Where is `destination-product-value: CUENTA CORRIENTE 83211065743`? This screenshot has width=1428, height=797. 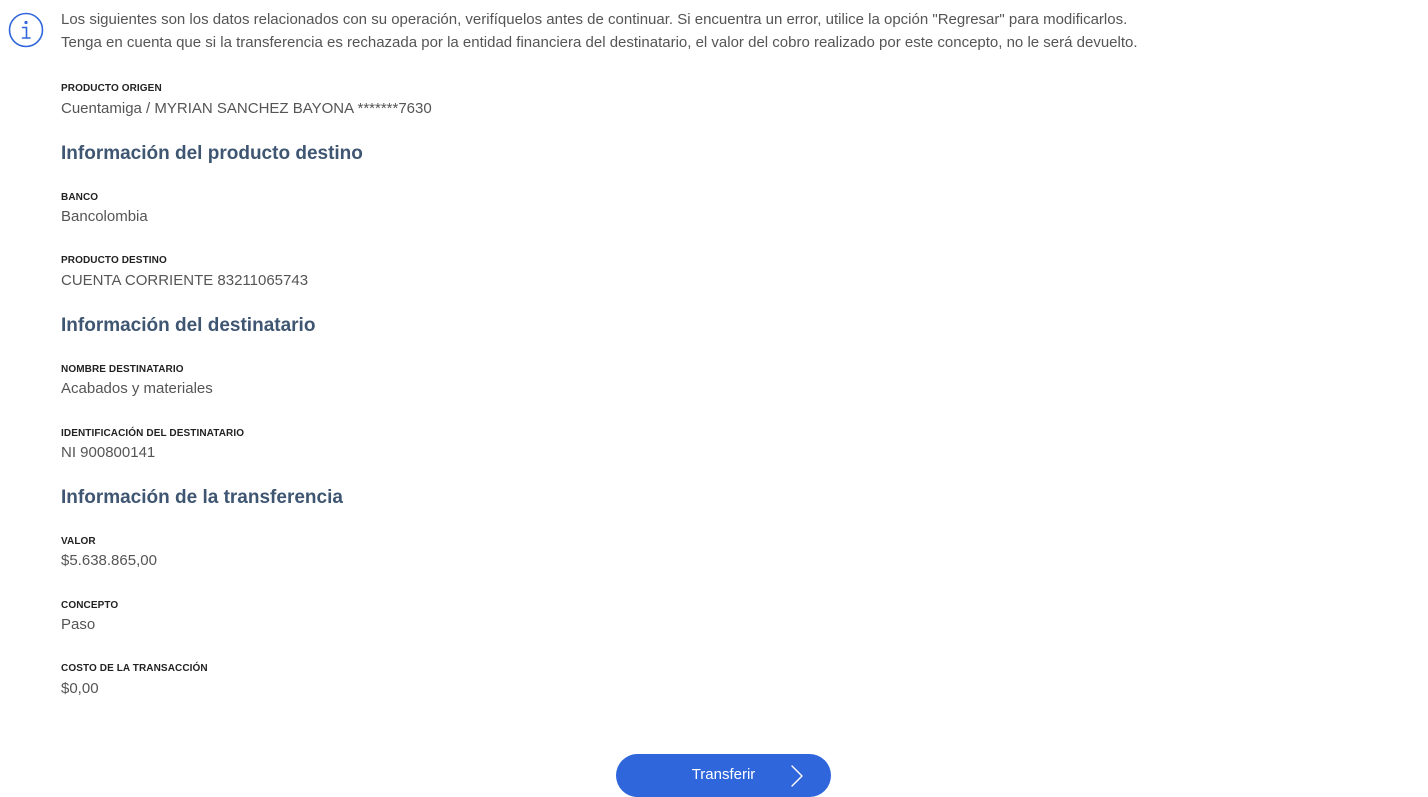
destination-product-value: CUENTA CORRIENTE 83211065743 is located at coordinates (185, 280).